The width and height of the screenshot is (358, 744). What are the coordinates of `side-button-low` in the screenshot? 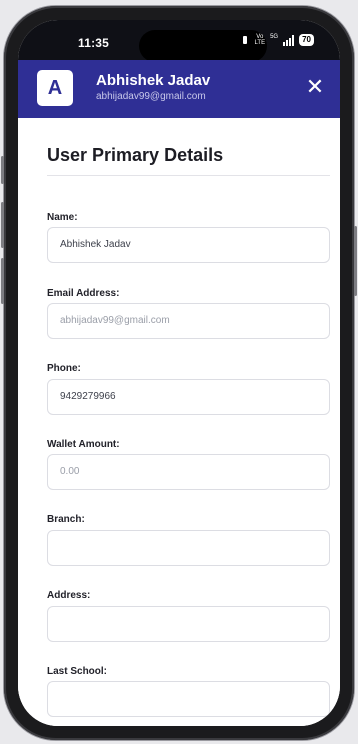 It's located at (2, 281).